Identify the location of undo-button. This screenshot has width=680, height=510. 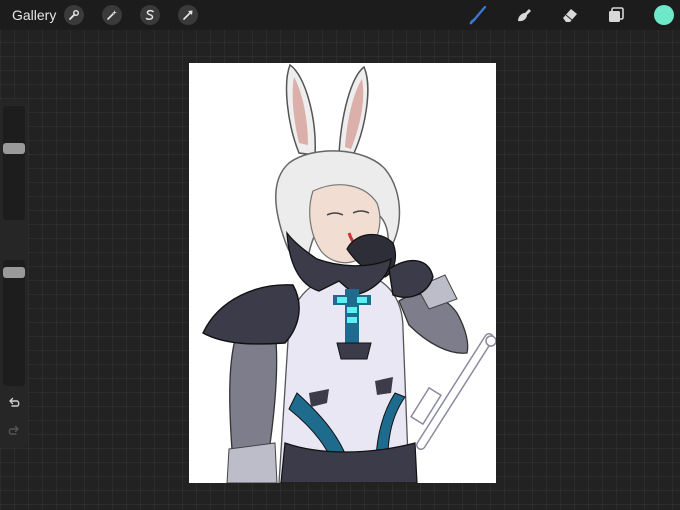
(14, 403).